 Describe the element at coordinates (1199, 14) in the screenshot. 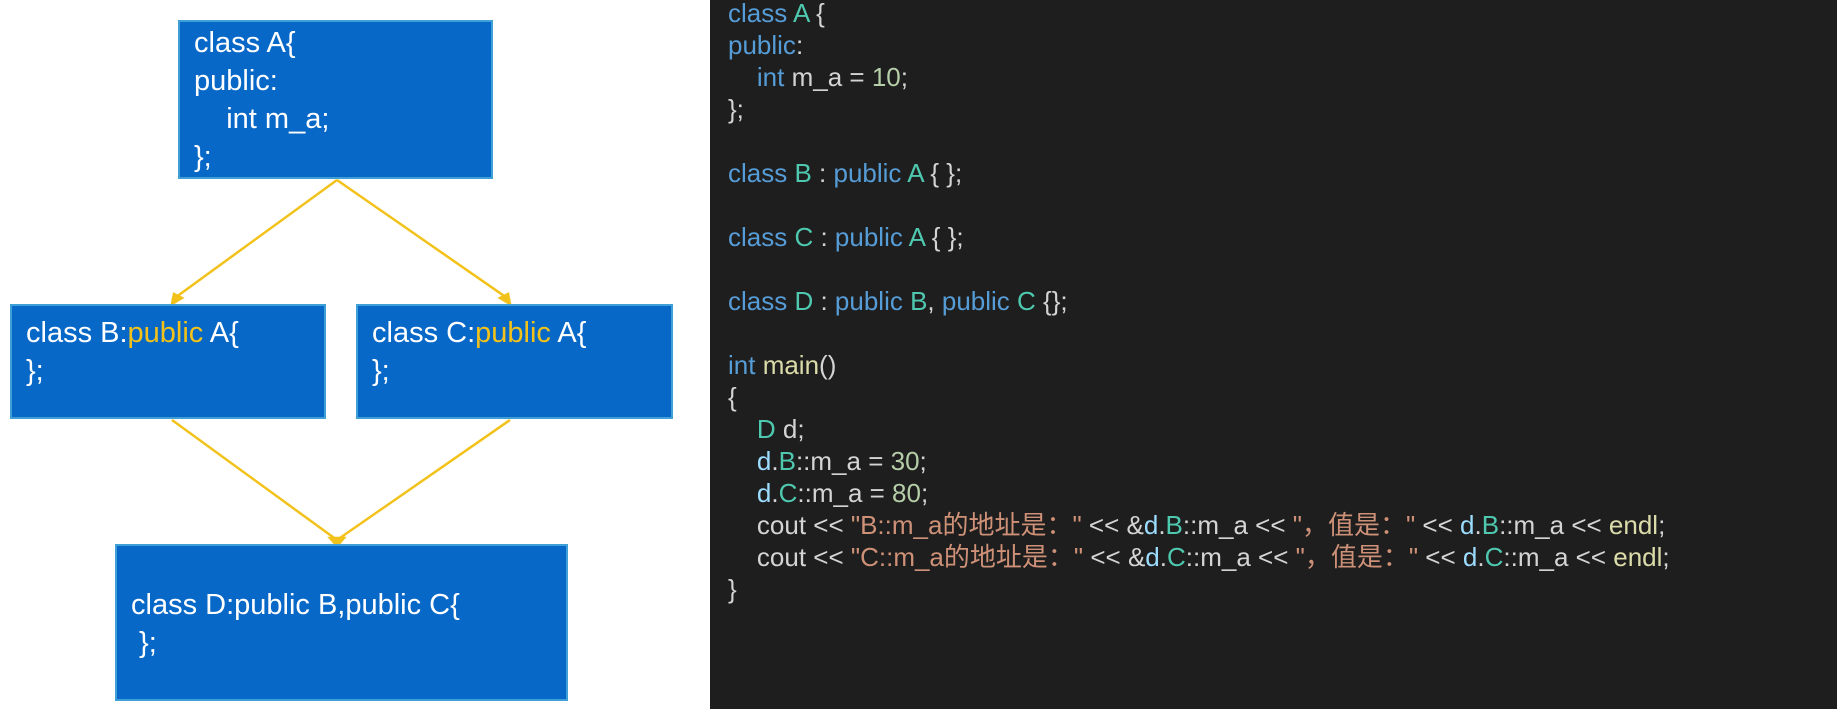

I see `code-line: class A {` at that location.